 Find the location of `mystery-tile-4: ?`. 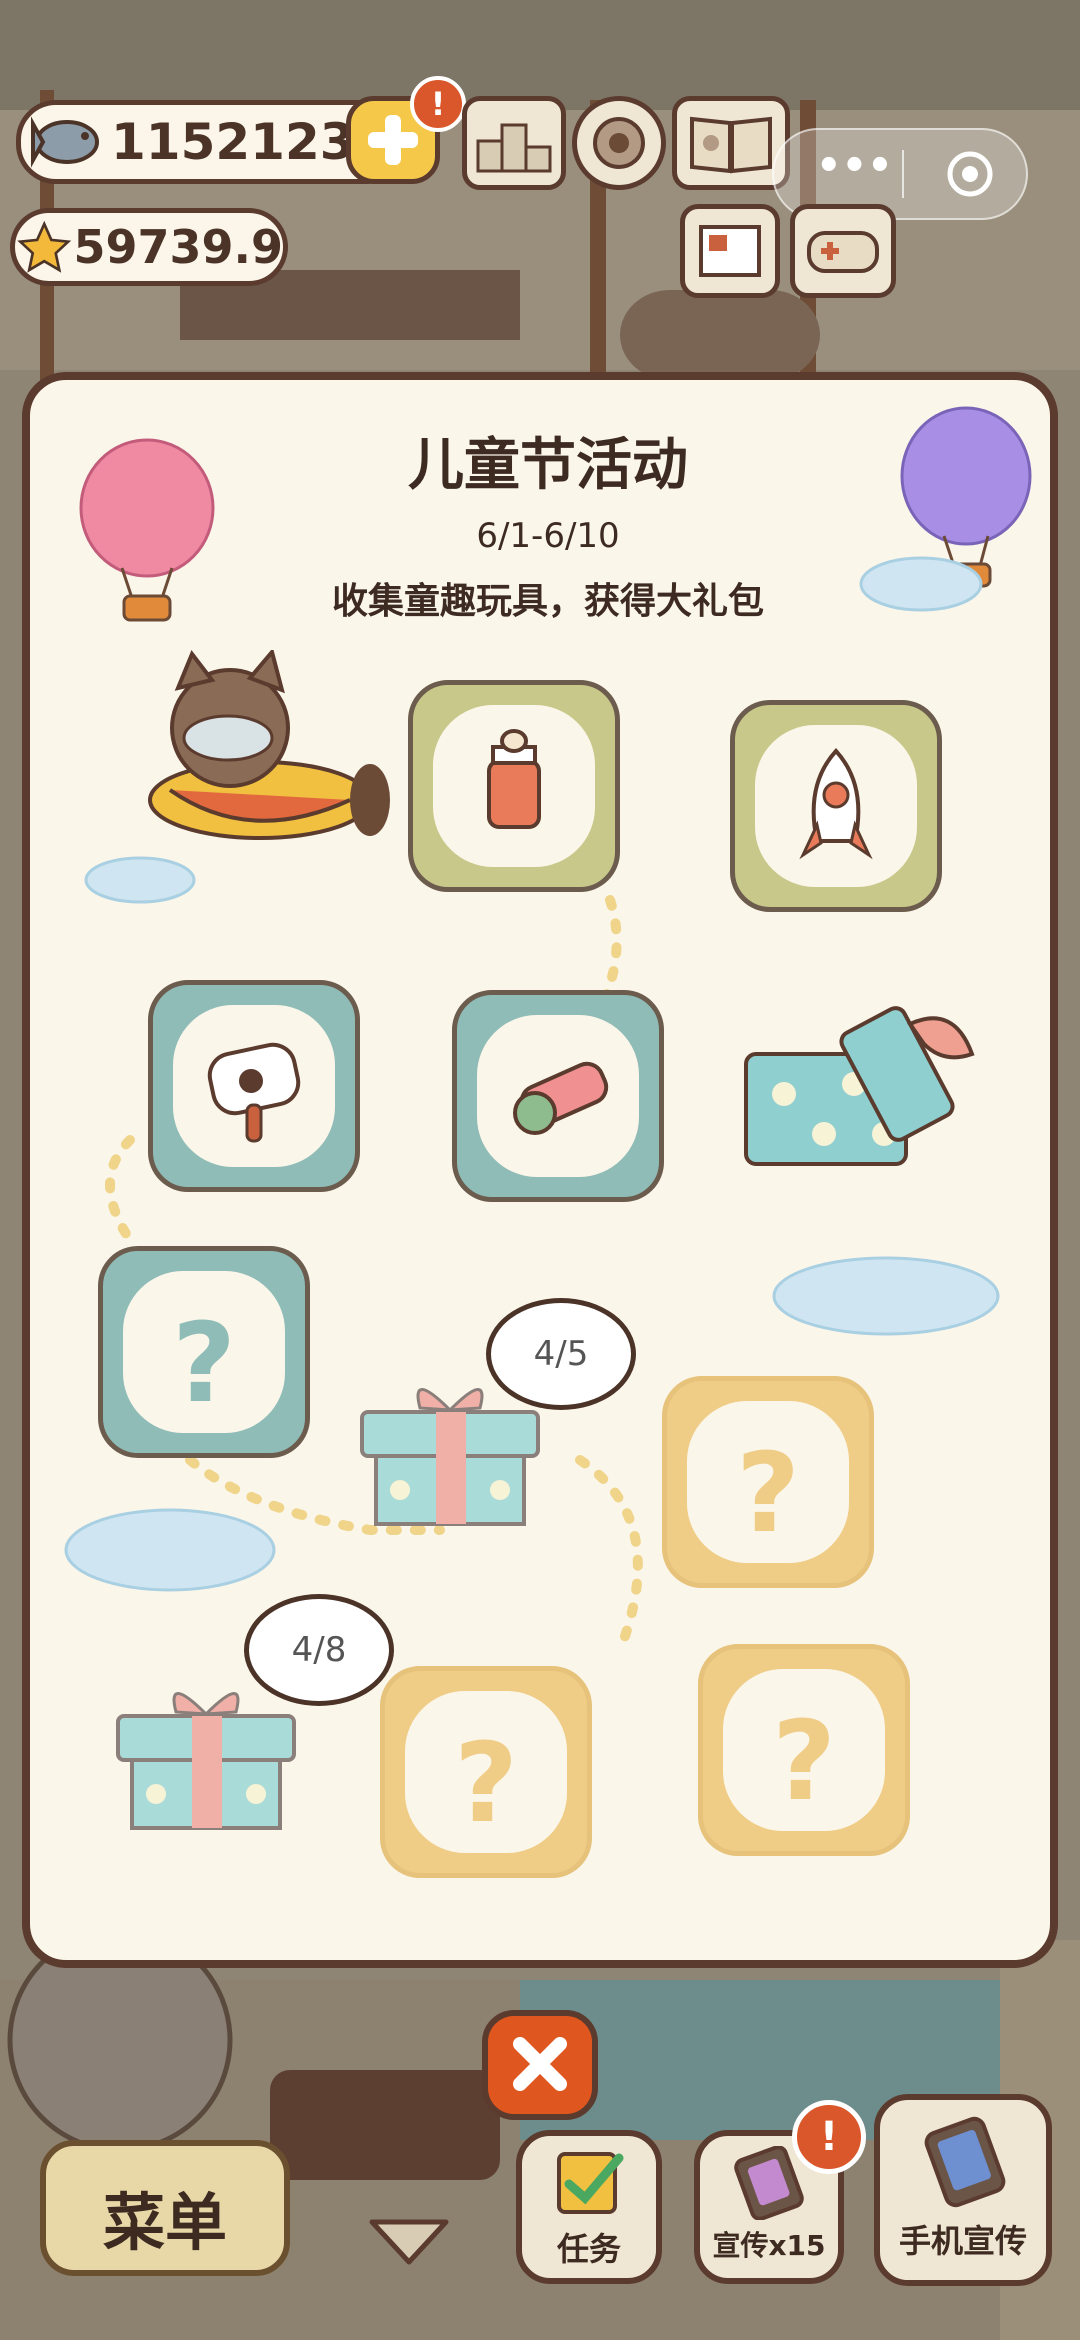

mystery-tile-4: ? is located at coordinates (804, 1750).